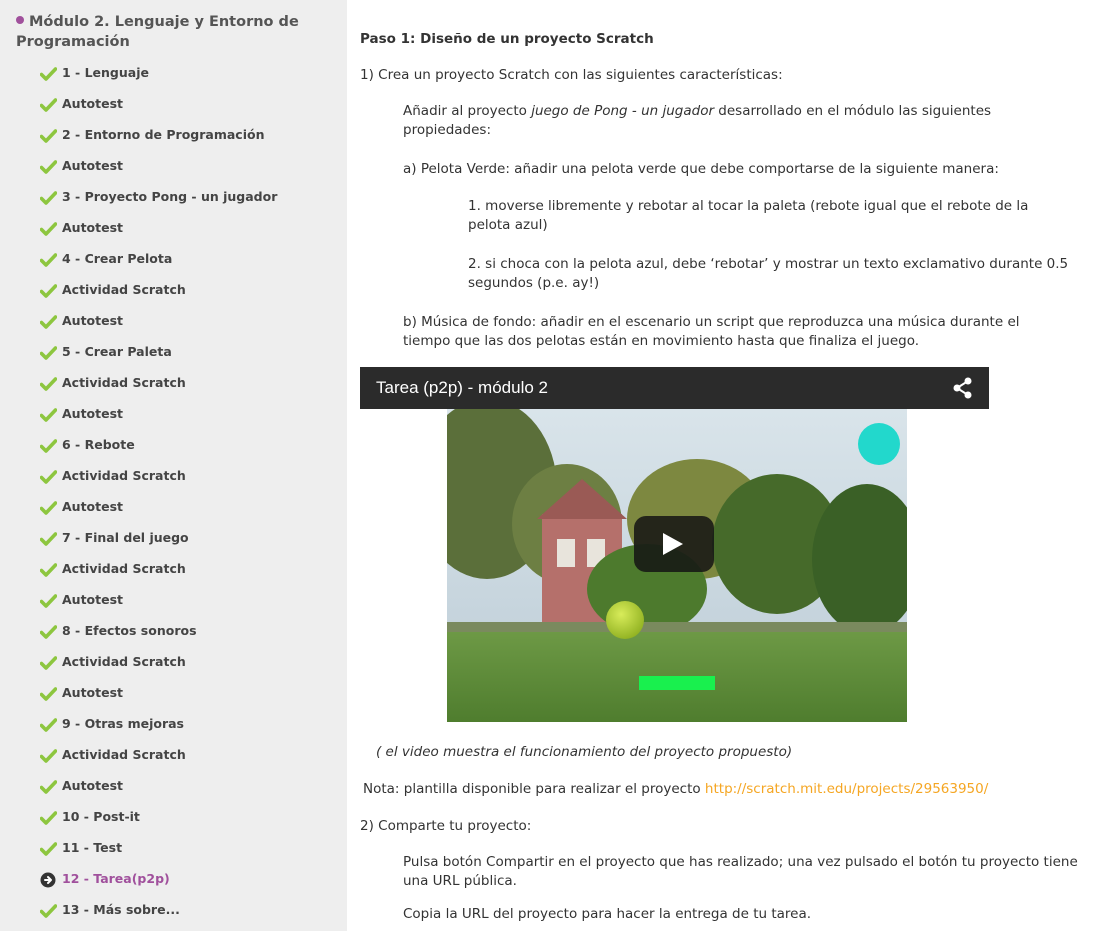 This screenshot has height=931, width=1099. Describe the element at coordinates (123, 723) in the screenshot. I see `sidebar-item-label: 9 - Otras mejoras` at that location.